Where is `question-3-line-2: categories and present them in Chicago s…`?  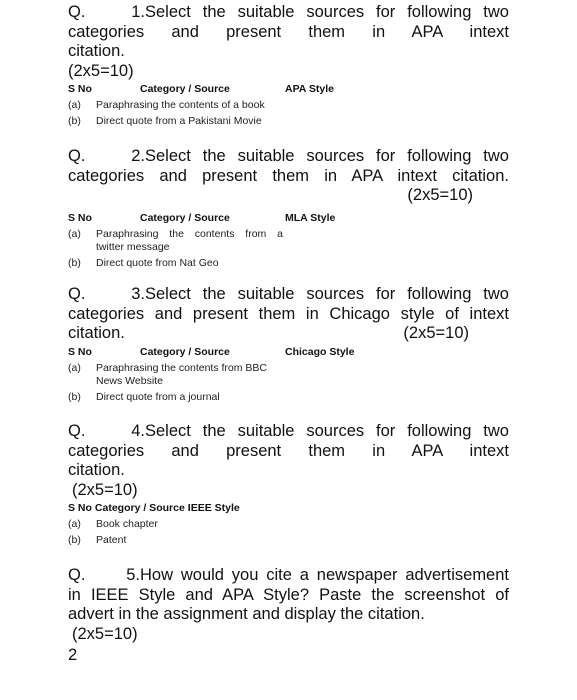 question-3-line-2: categories and present them in Chicago s… is located at coordinates (288, 313).